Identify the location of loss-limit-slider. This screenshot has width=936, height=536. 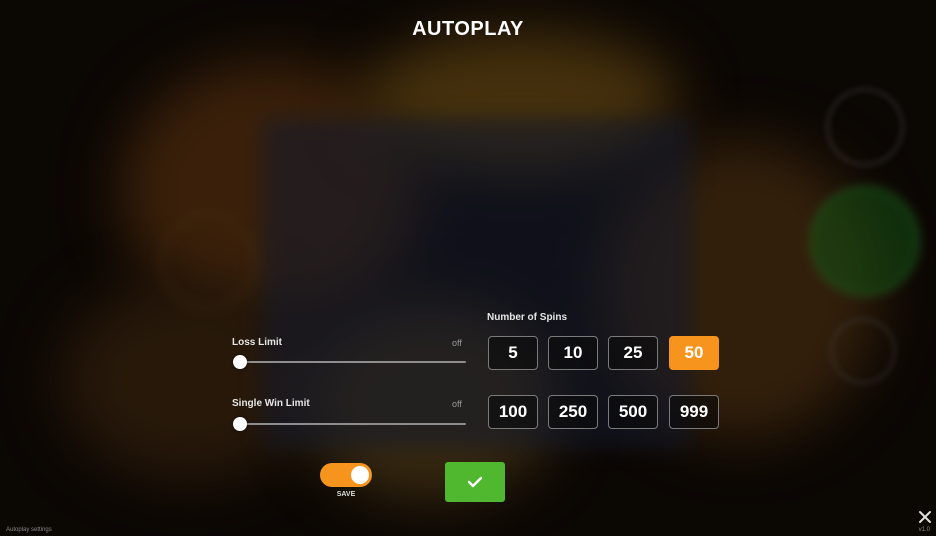
(350, 362).